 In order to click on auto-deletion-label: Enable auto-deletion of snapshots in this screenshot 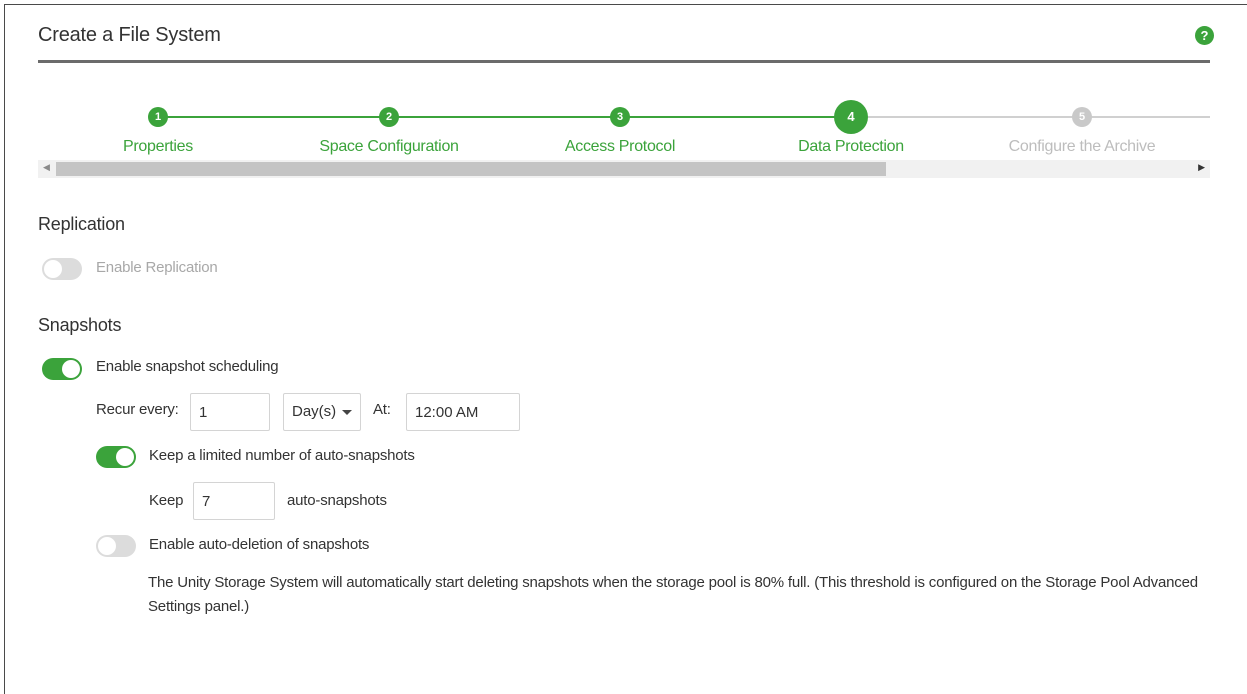, I will do `click(259, 544)`.